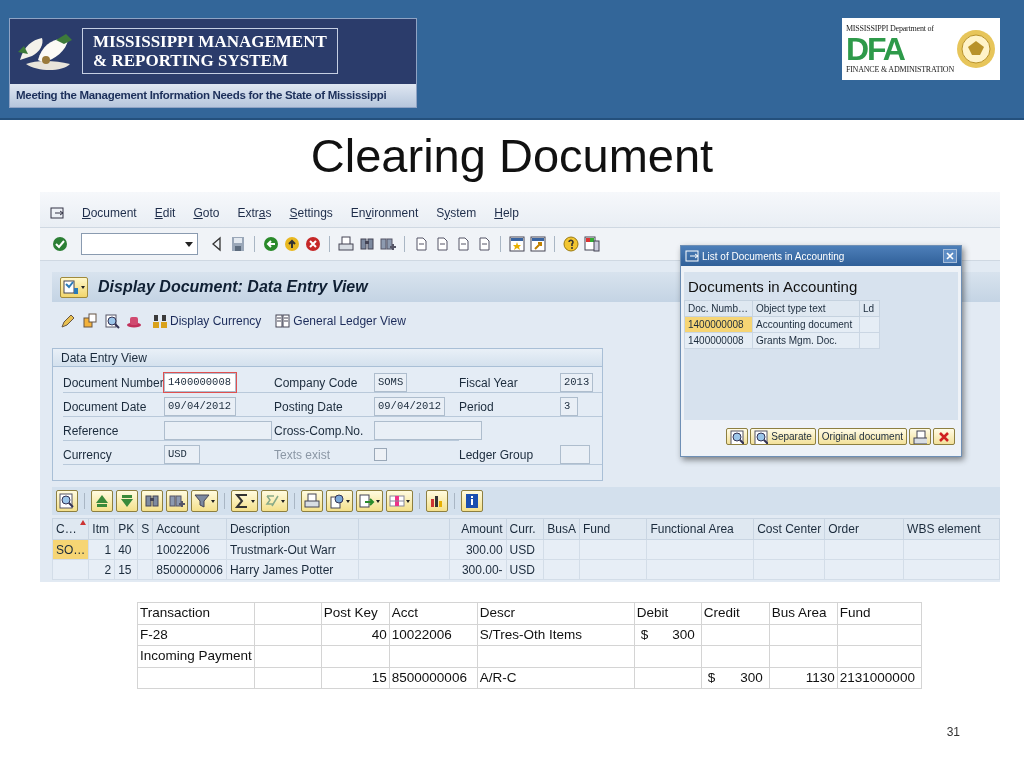 This screenshot has width=1024, height=768. Describe the element at coordinates (806, 308) in the screenshot. I see `column-header: Object type text` at that location.